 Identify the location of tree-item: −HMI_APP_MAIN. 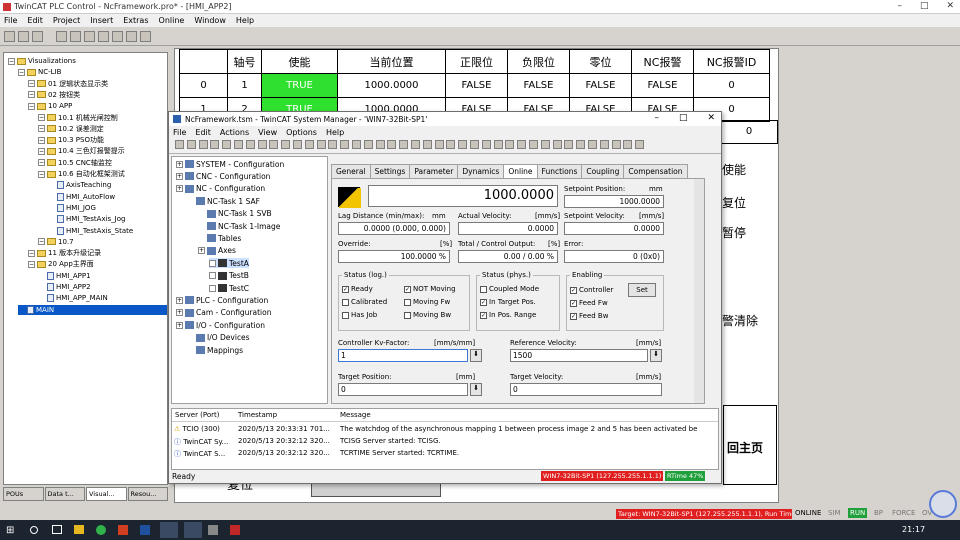
(73, 298).